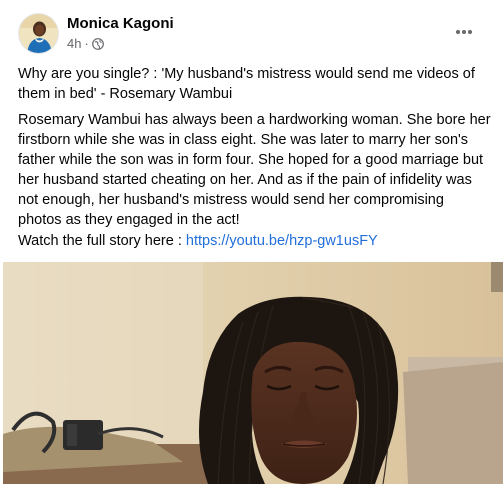 The height and width of the screenshot is (484, 503). I want to click on post-time: 4h, so click(74, 43).